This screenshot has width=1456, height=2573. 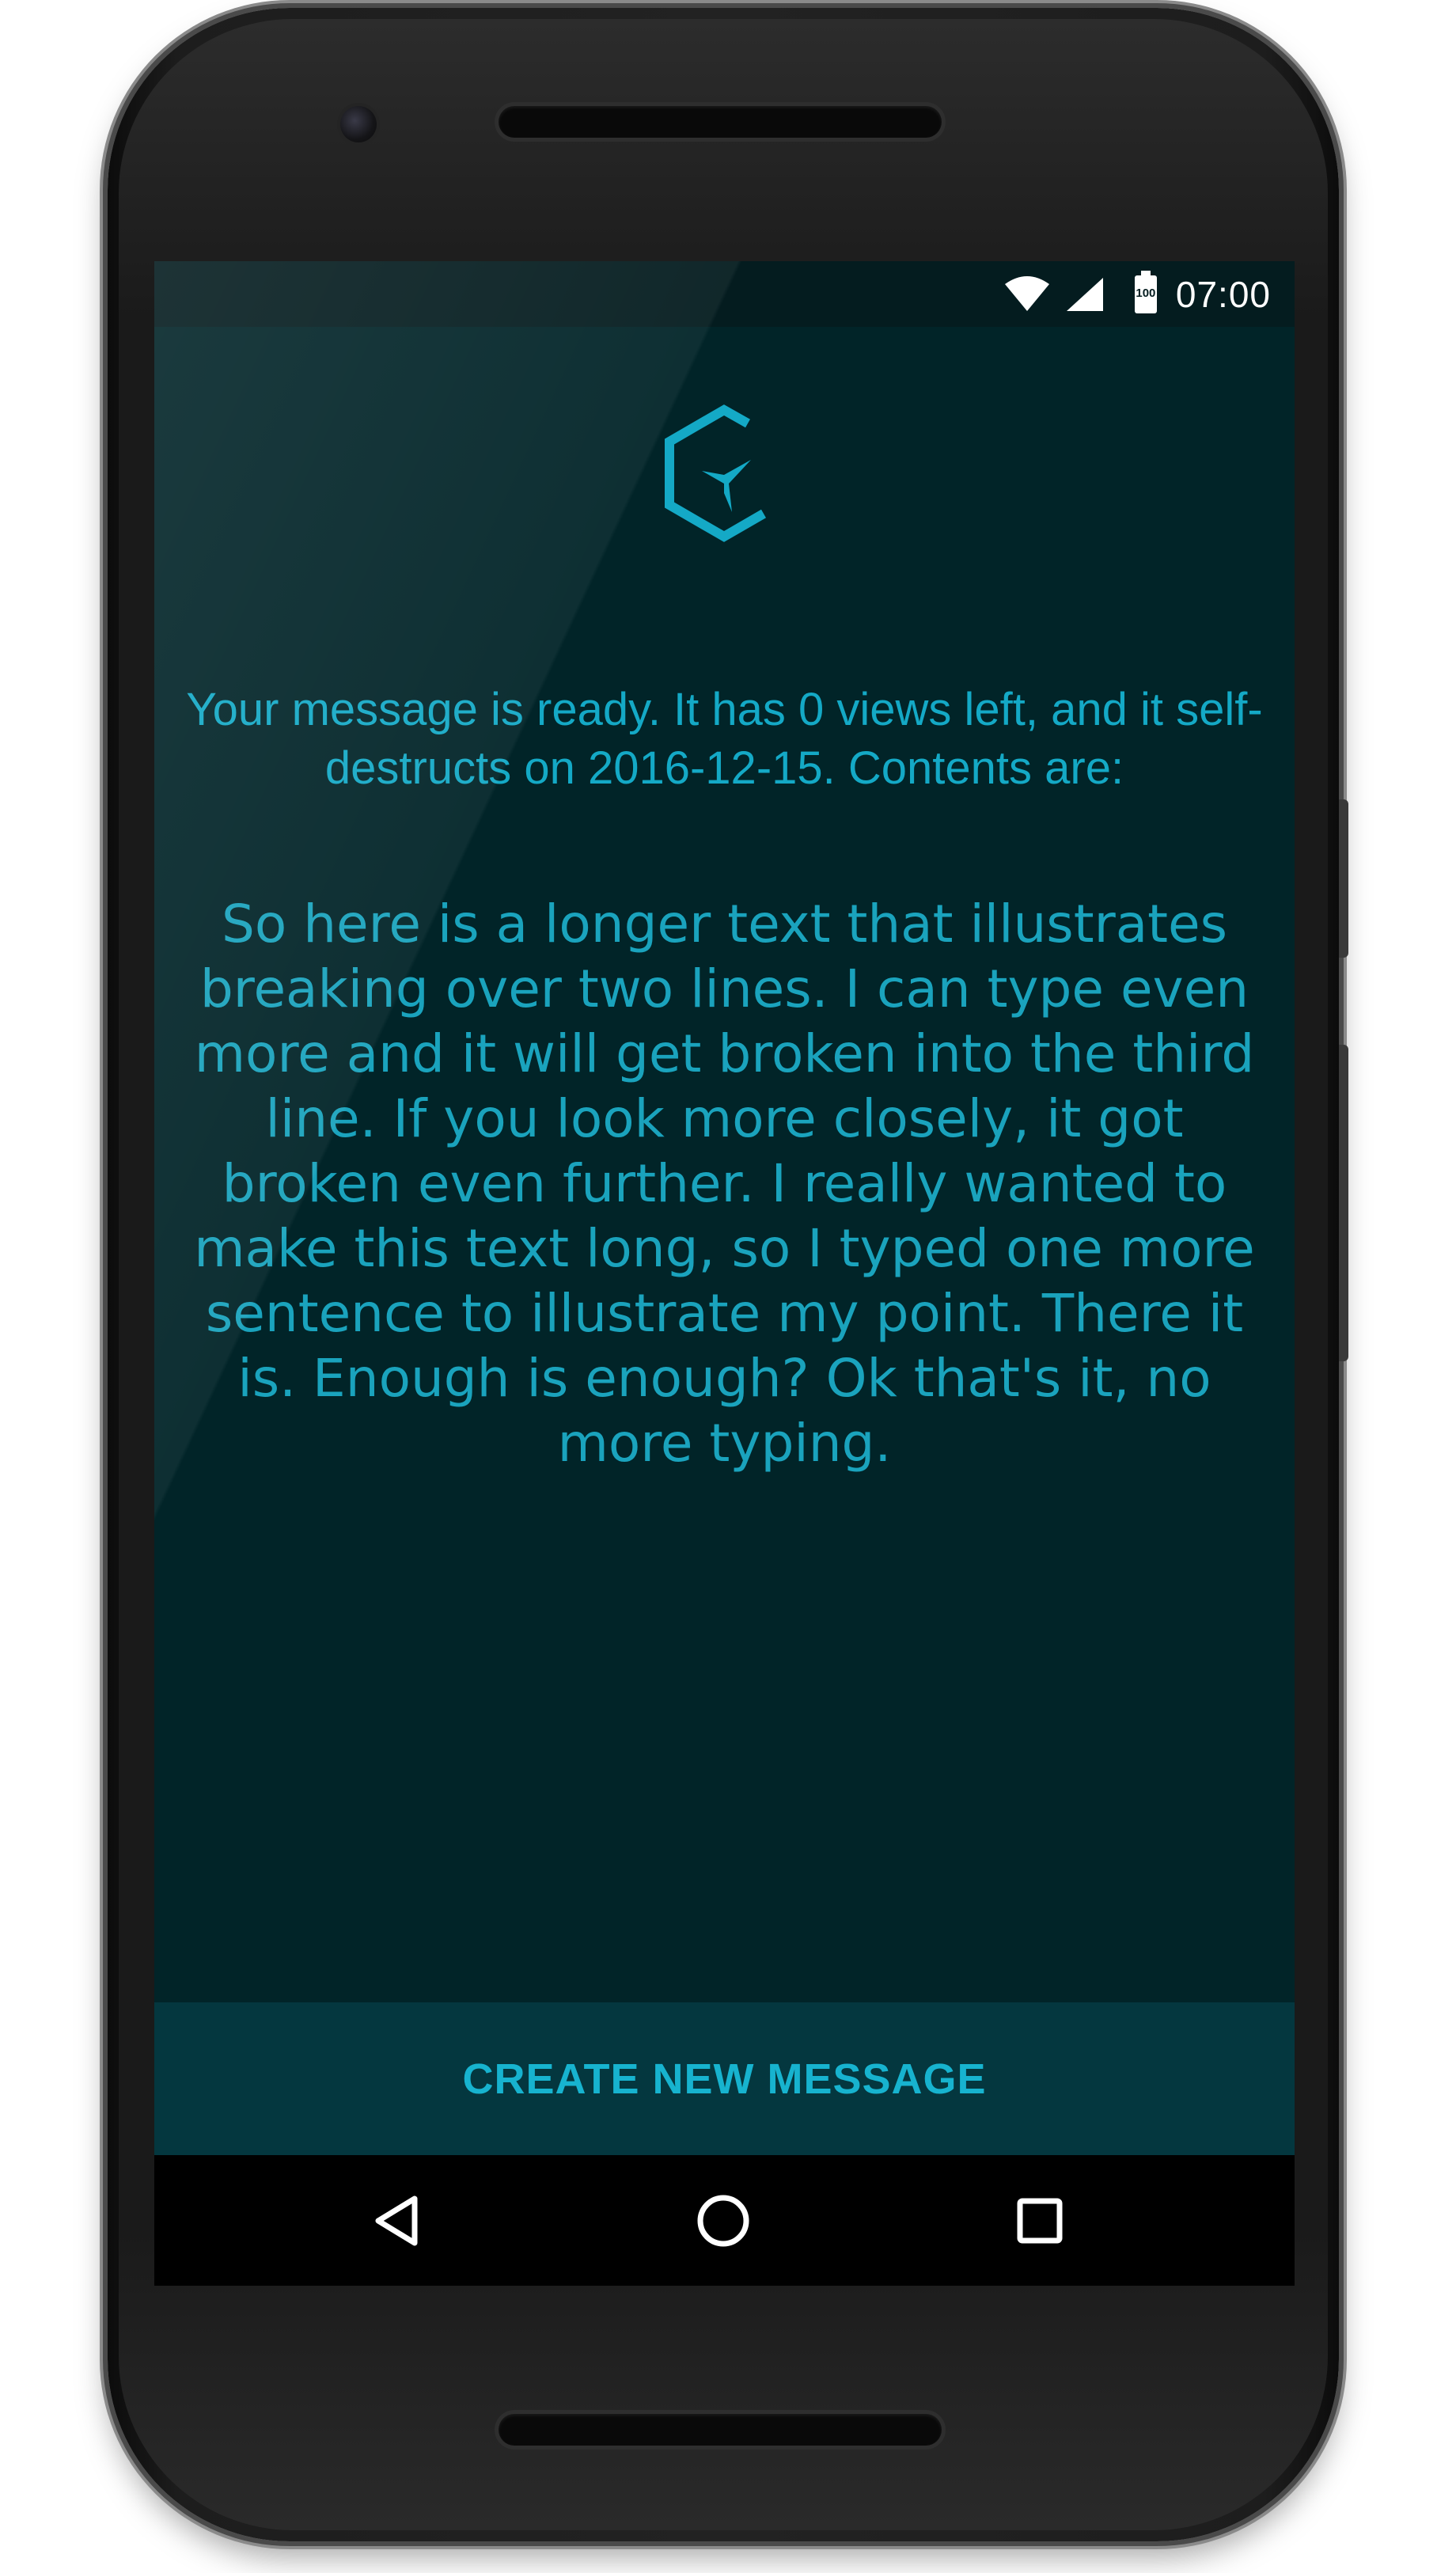 What do you see at coordinates (724, 2078) in the screenshot?
I see `create-new-message-button: CREATE NEW MESSAGE` at bounding box center [724, 2078].